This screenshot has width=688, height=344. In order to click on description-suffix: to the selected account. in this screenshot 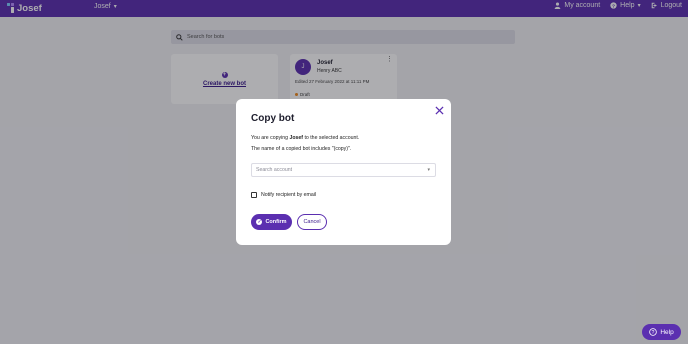, I will do `click(331, 138)`.